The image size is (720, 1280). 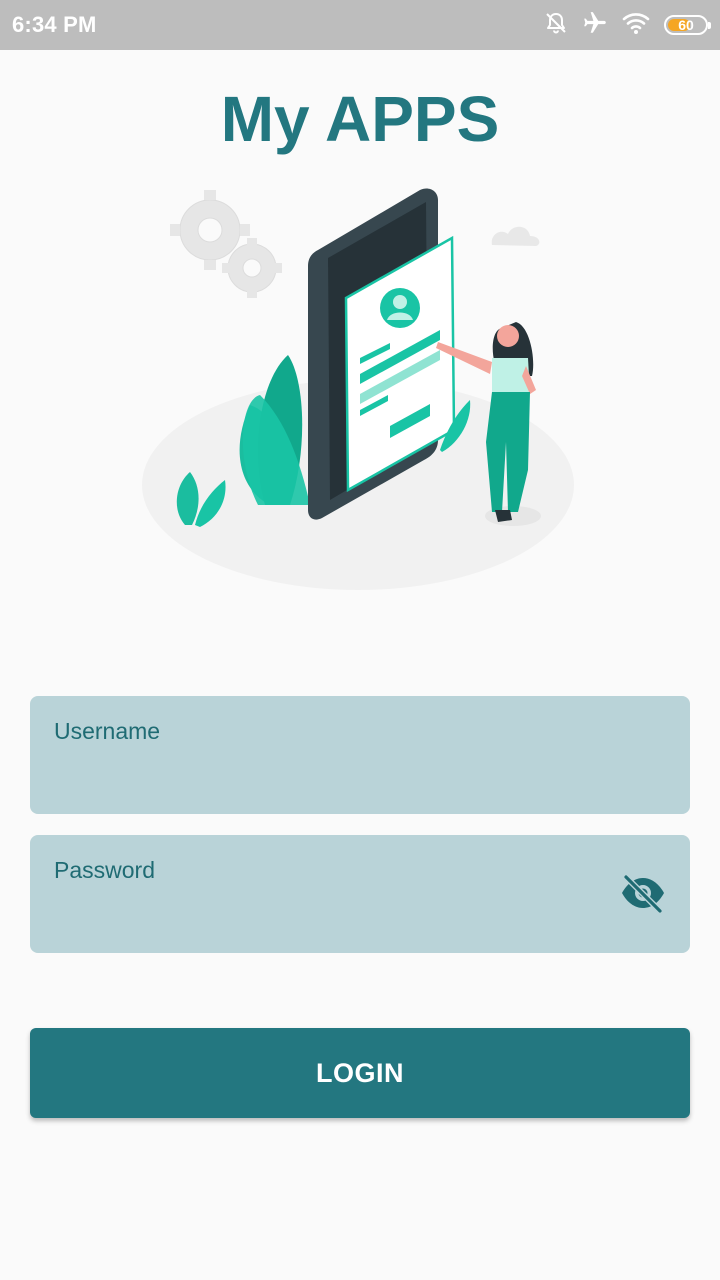 What do you see at coordinates (360, 25) in the screenshot?
I see `status-bar: 6:34 PM 60` at bounding box center [360, 25].